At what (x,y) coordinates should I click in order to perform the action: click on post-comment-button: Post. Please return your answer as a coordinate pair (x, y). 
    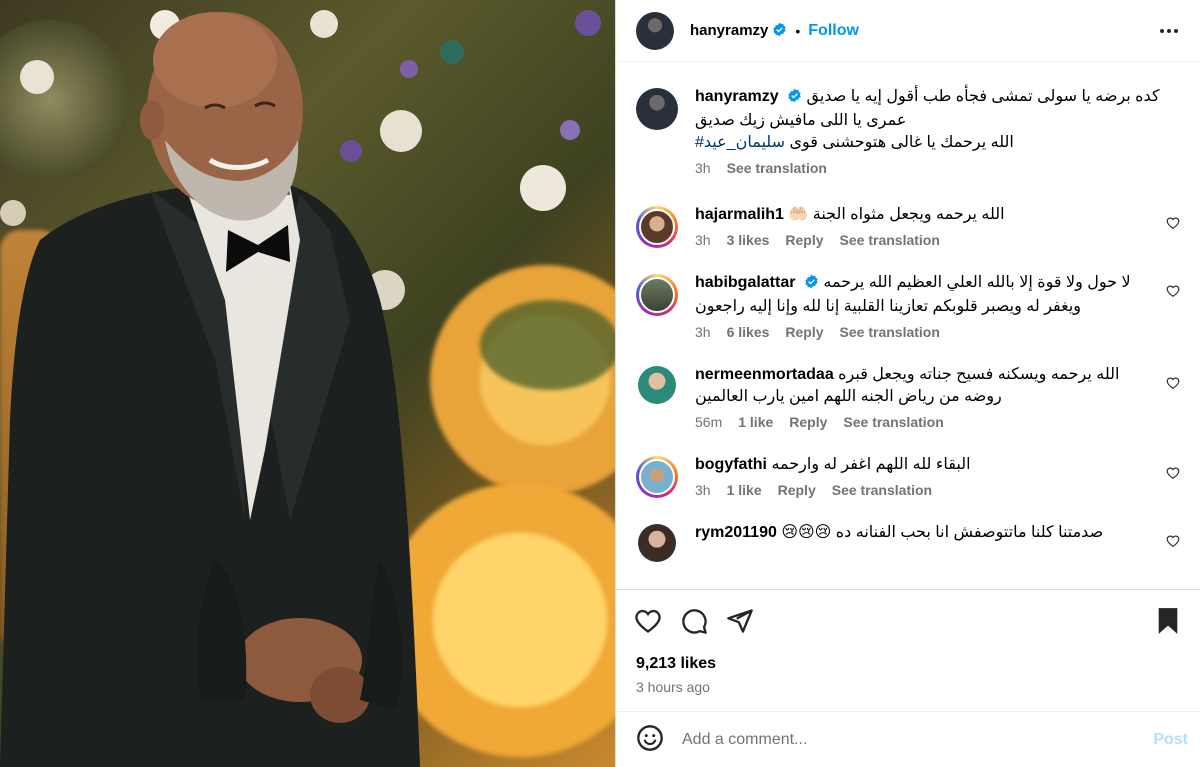
    Looking at the image, I should click on (1170, 740).